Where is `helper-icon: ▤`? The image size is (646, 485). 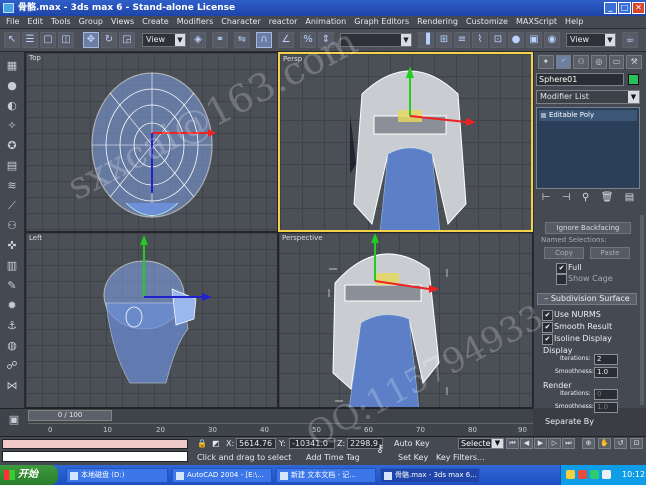
helper-icon: ▤ is located at coordinates (12, 165).